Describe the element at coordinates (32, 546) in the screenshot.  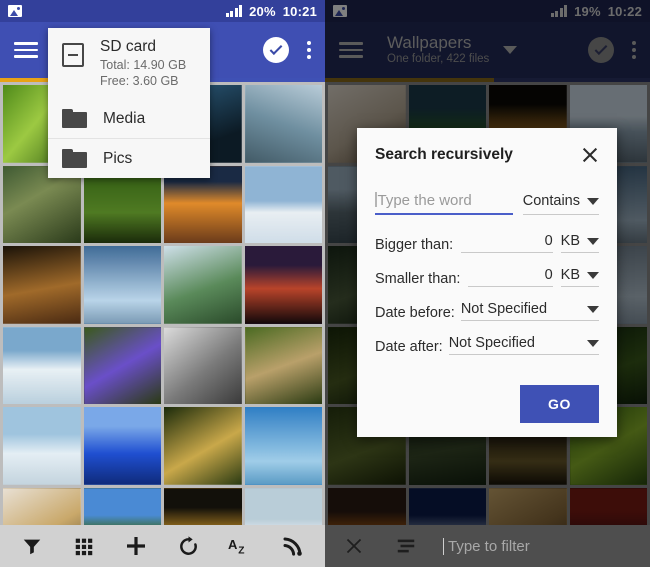
I see `filter-funnel-icon` at that location.